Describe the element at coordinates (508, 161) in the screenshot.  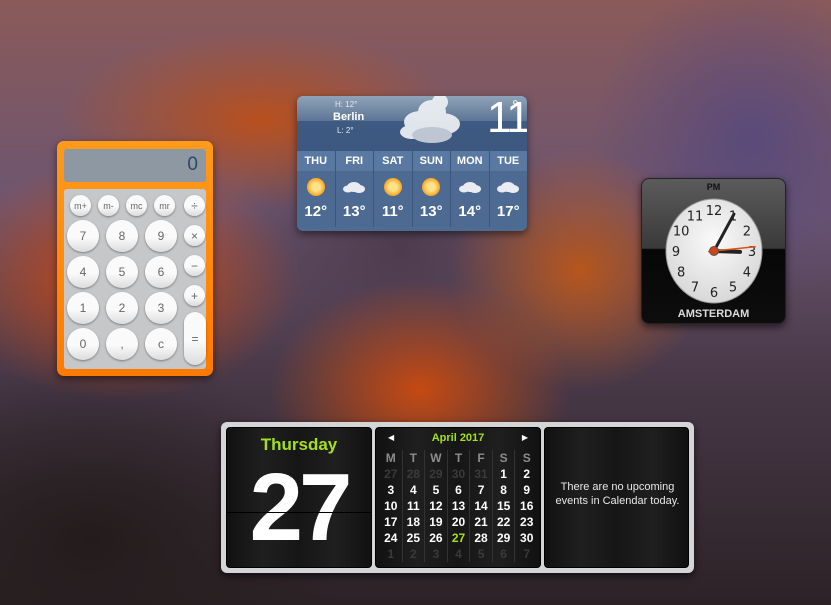
I see `forecast-day-label: TUE` at that location.